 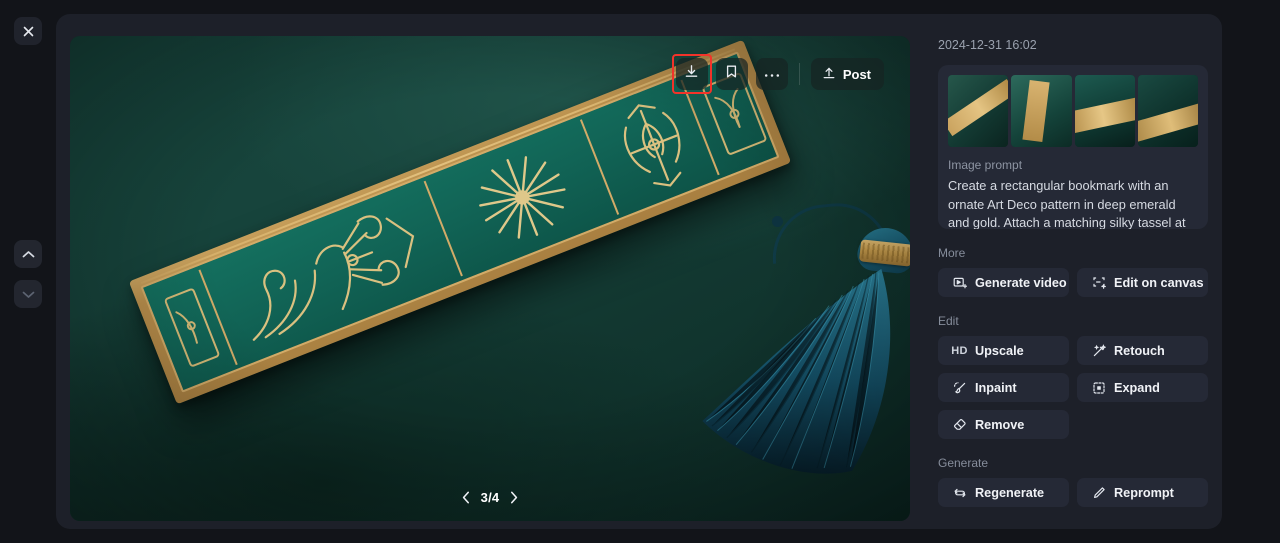 What do you see at coordinates (799, 74) in the screenshot?
I see `toolbar-divider` at bounding box center [799, 74].